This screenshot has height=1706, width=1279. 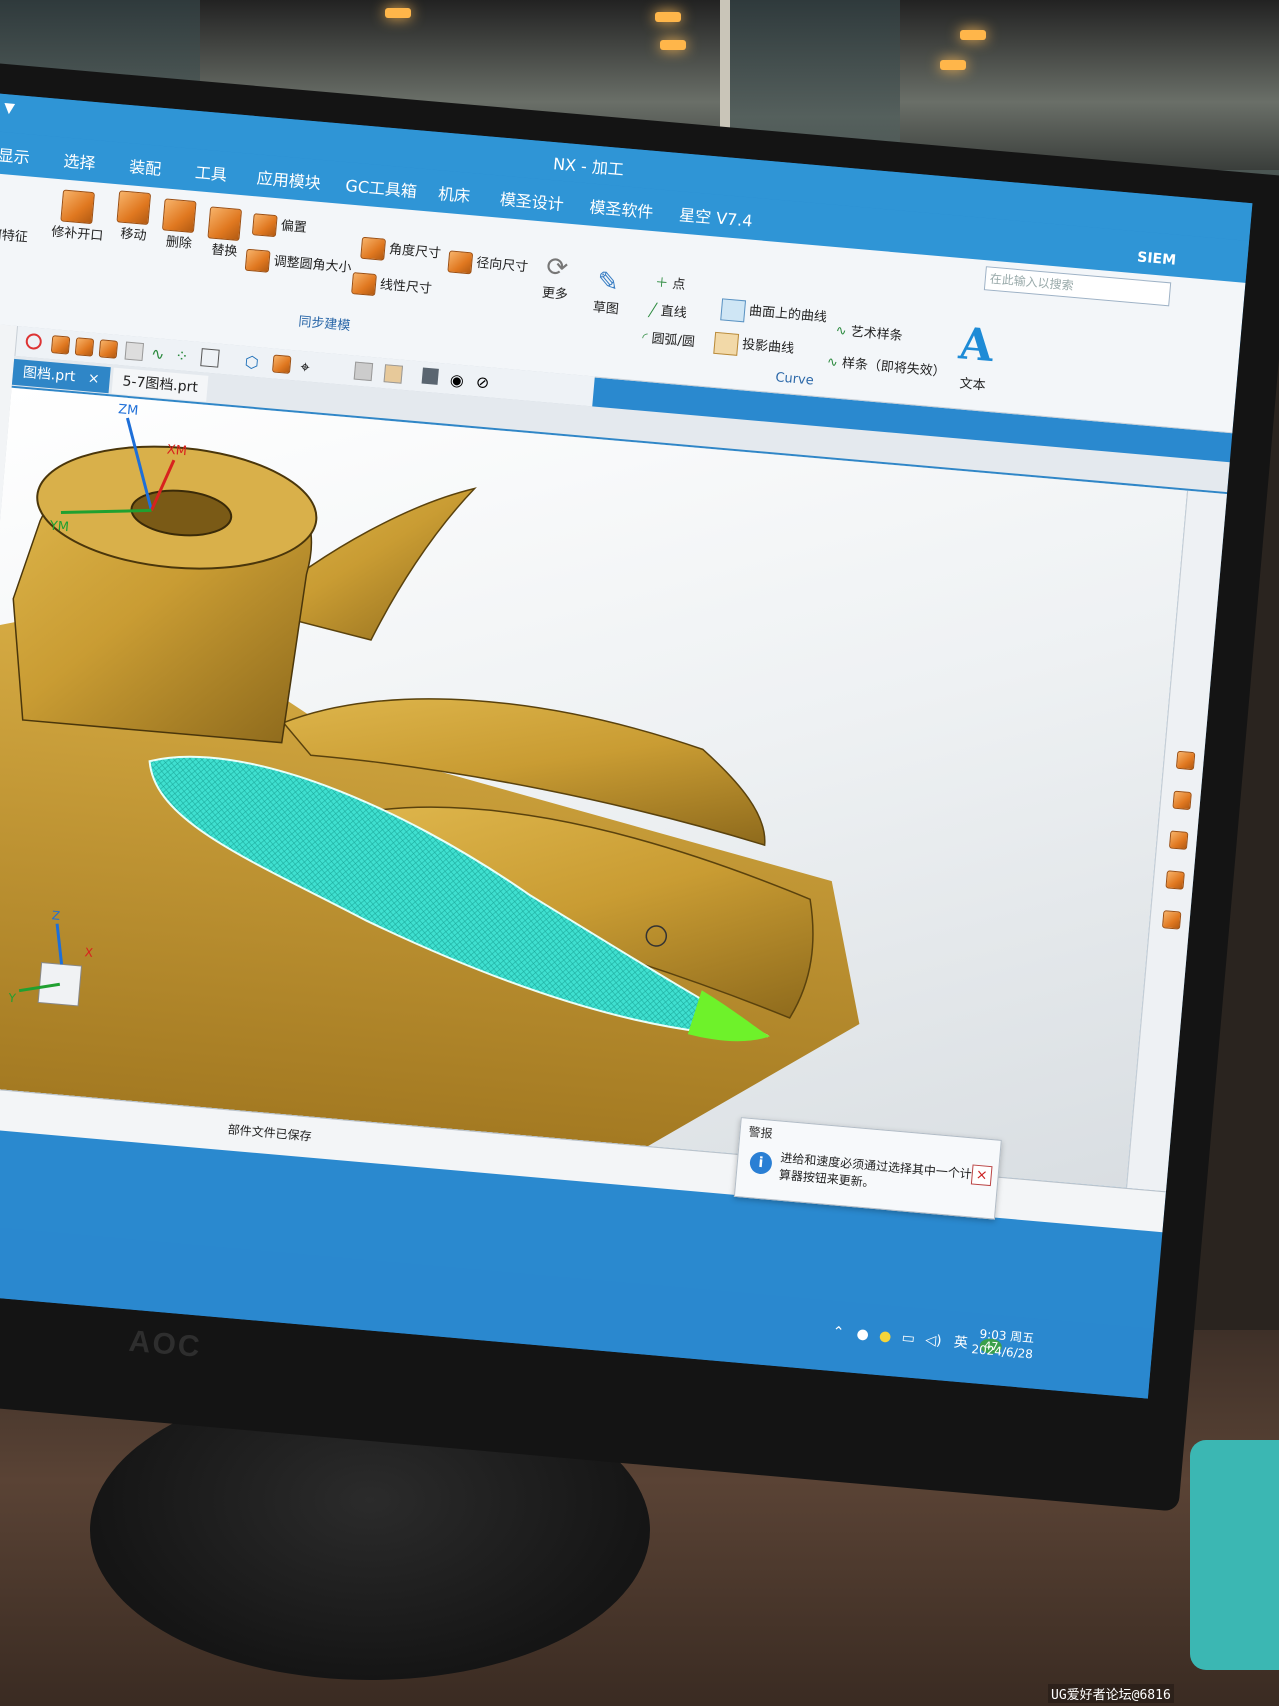 I want to click on delete-face-icon, so click(x=179, y=216).